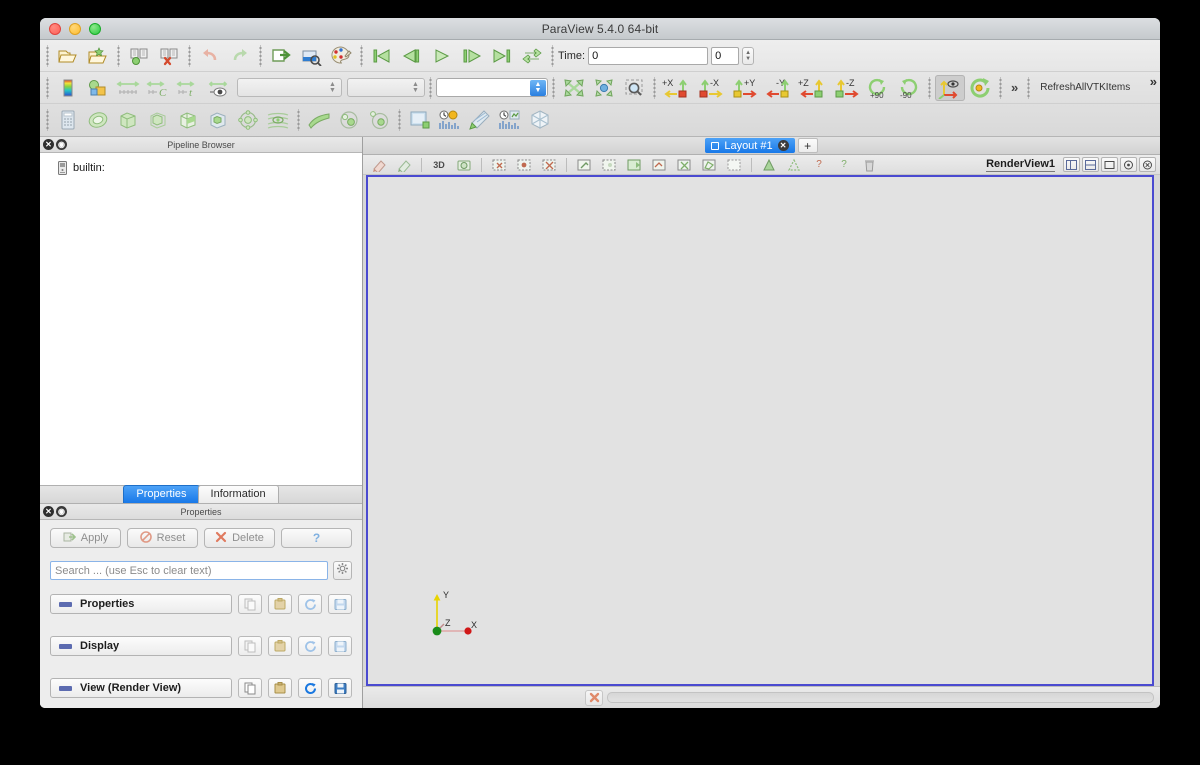 Image resolution: width=1200 pixels, height=765 pixels. I want to click on reset-button: Reset, so click(162, 538).